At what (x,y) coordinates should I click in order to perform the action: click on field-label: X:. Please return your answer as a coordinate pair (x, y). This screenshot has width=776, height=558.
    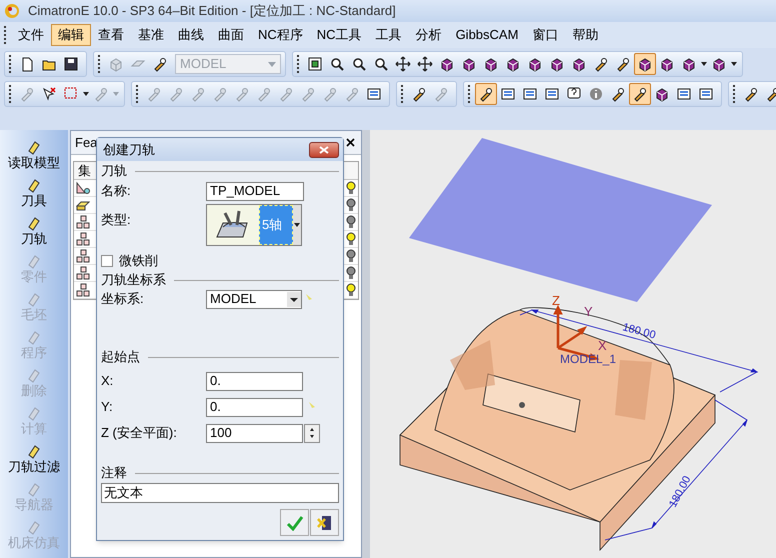
    Looking at the image, I should click on (107, 381).